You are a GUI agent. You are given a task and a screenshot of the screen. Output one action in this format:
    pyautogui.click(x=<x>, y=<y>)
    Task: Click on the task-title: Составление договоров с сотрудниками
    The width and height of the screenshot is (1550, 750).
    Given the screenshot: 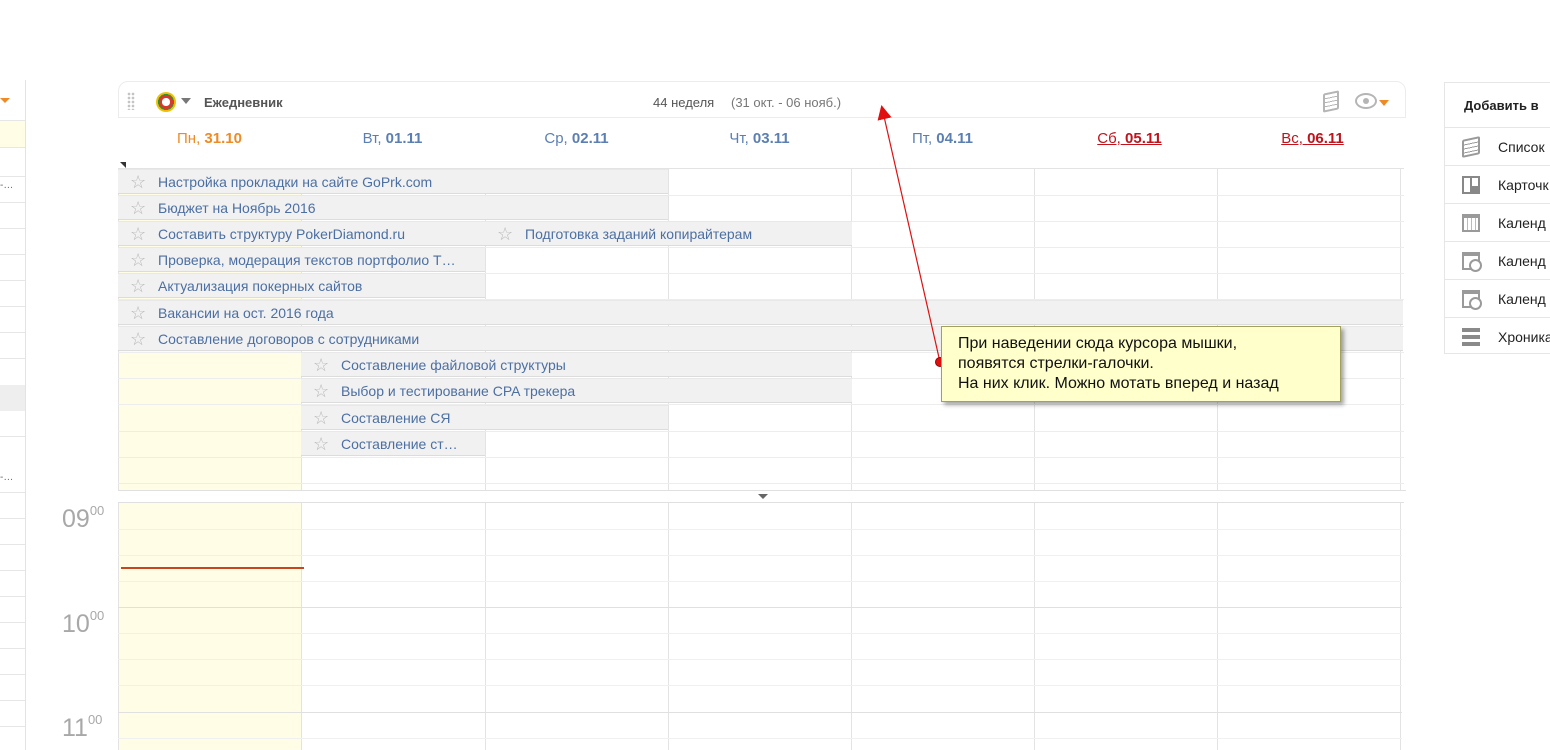 What is the action you would take?
    pyautogui.click(x=289, y=339)
    